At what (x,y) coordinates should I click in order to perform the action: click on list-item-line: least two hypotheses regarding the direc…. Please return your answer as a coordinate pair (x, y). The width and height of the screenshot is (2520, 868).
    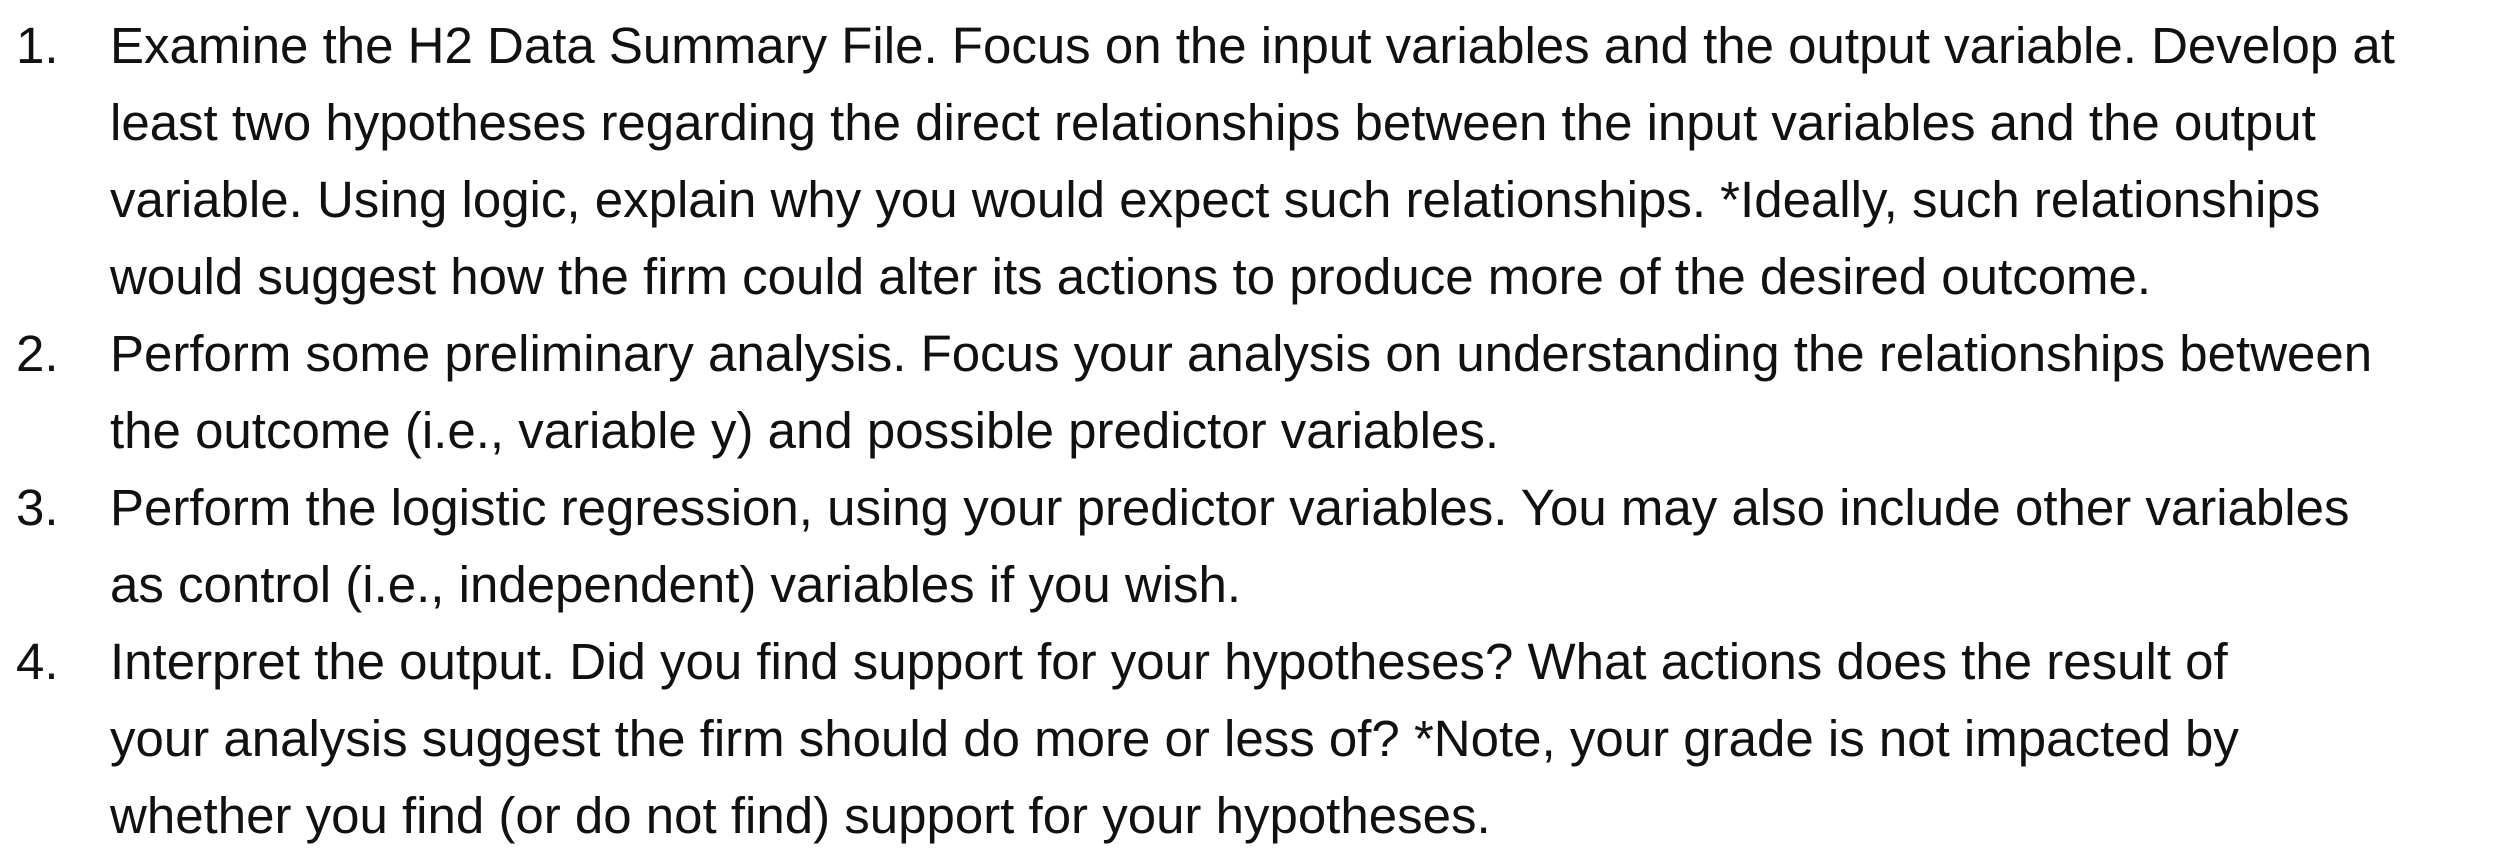
    Looking at the image, I should click on (1213, 122).